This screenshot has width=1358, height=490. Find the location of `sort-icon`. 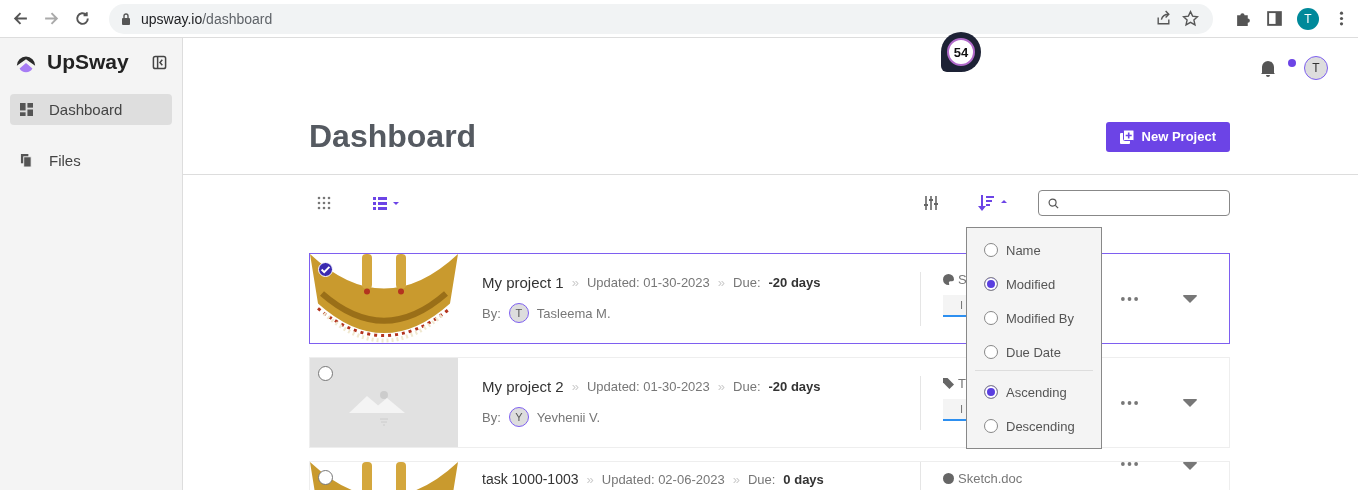

sort-icon is located at coordinates (993, 203).